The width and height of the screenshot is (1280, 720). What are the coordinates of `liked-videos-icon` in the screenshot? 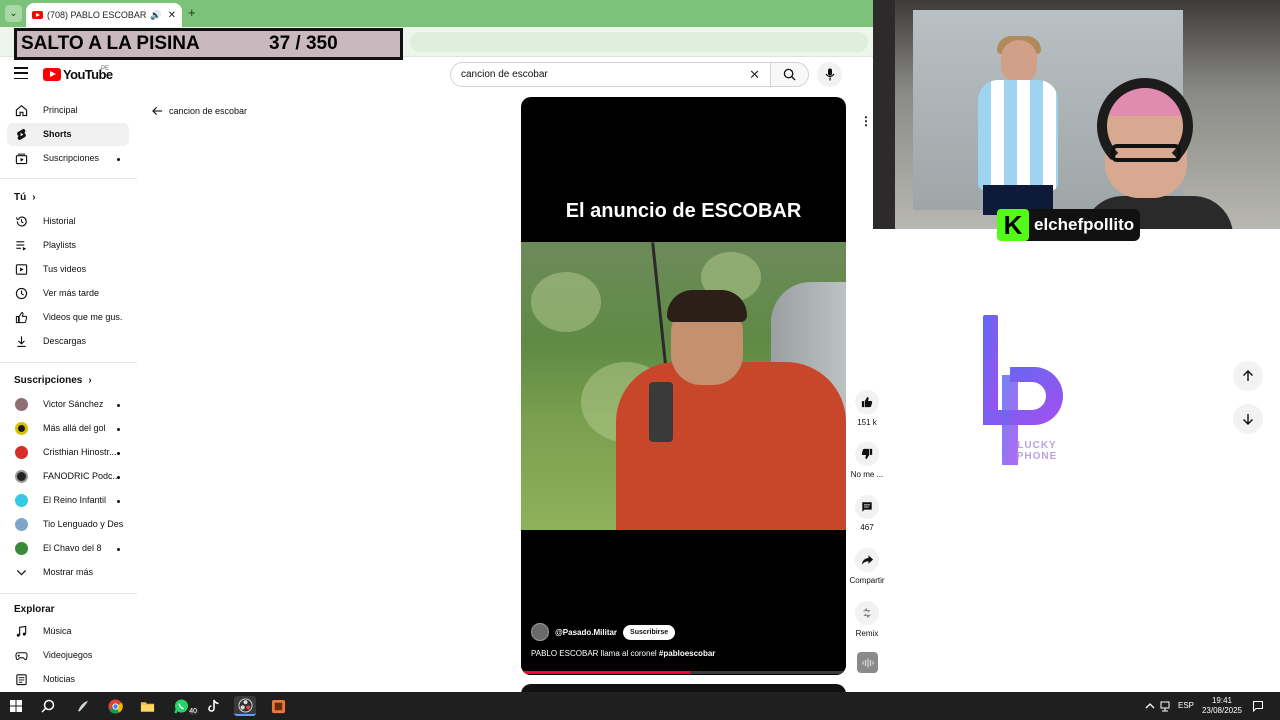 It's located at (21, 317).